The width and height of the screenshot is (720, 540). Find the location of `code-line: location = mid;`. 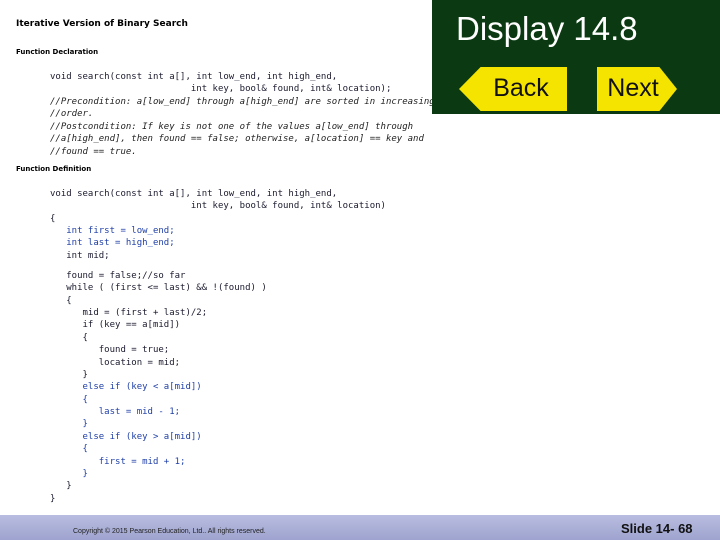

code-line: location = mid; is located at coordinates (115, 363).